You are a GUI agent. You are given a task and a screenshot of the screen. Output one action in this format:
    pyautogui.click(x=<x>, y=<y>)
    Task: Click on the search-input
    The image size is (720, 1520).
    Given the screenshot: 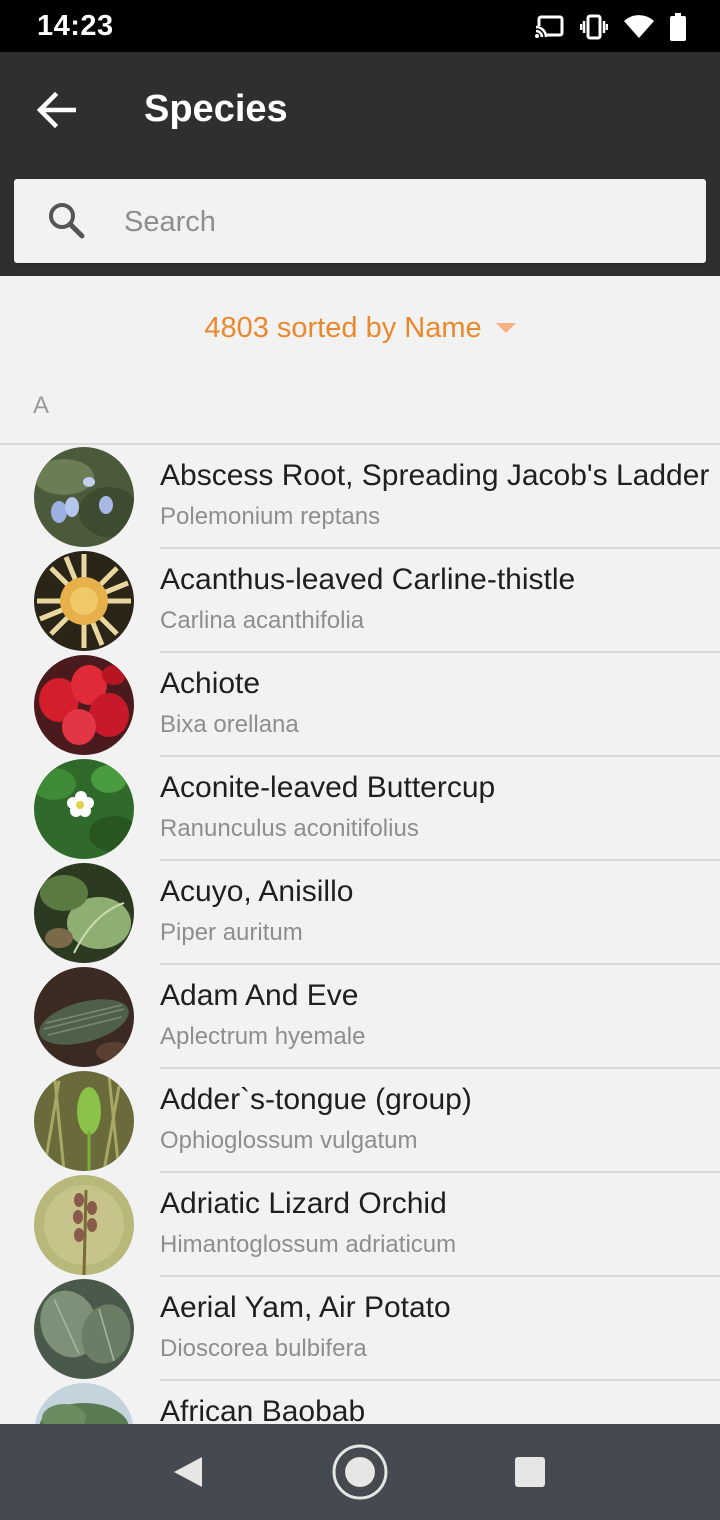 What is the action you would take?
    pyautogui.click(x=404, y=222)
    